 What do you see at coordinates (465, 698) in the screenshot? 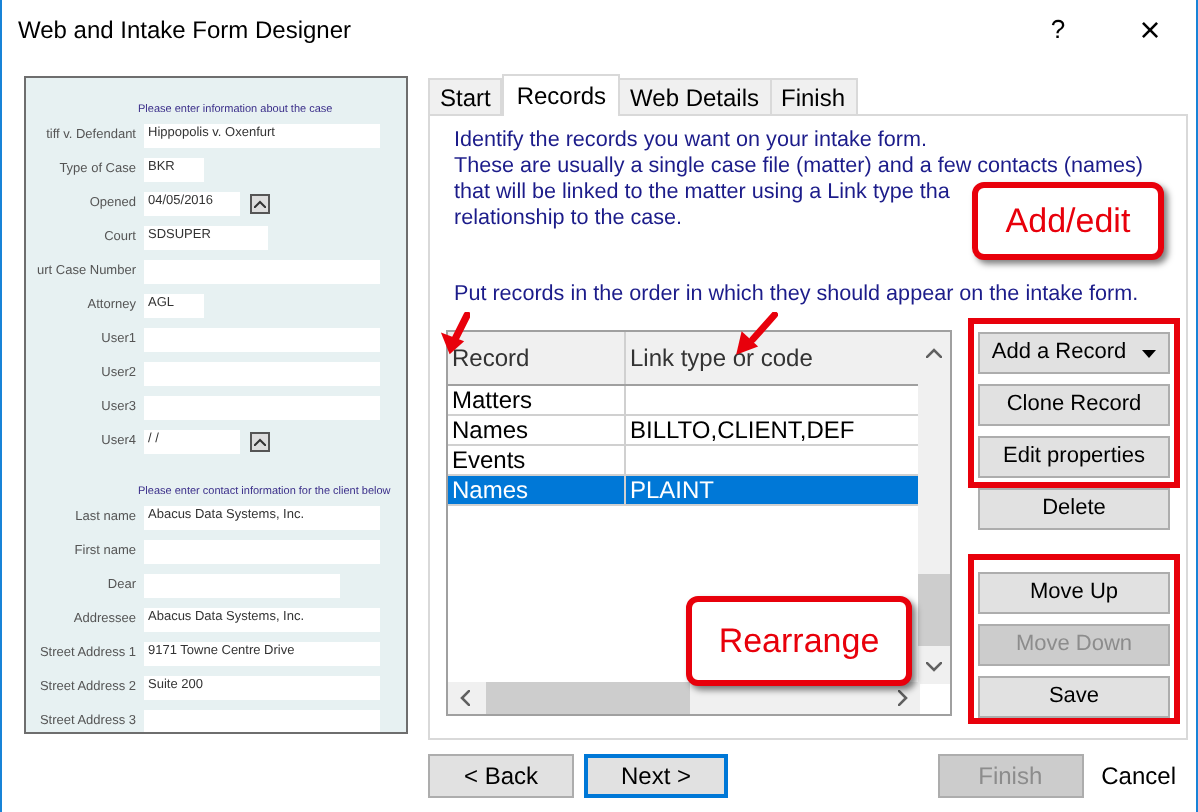
I see `scroll-left-icon` at bounding box center [465, 698].